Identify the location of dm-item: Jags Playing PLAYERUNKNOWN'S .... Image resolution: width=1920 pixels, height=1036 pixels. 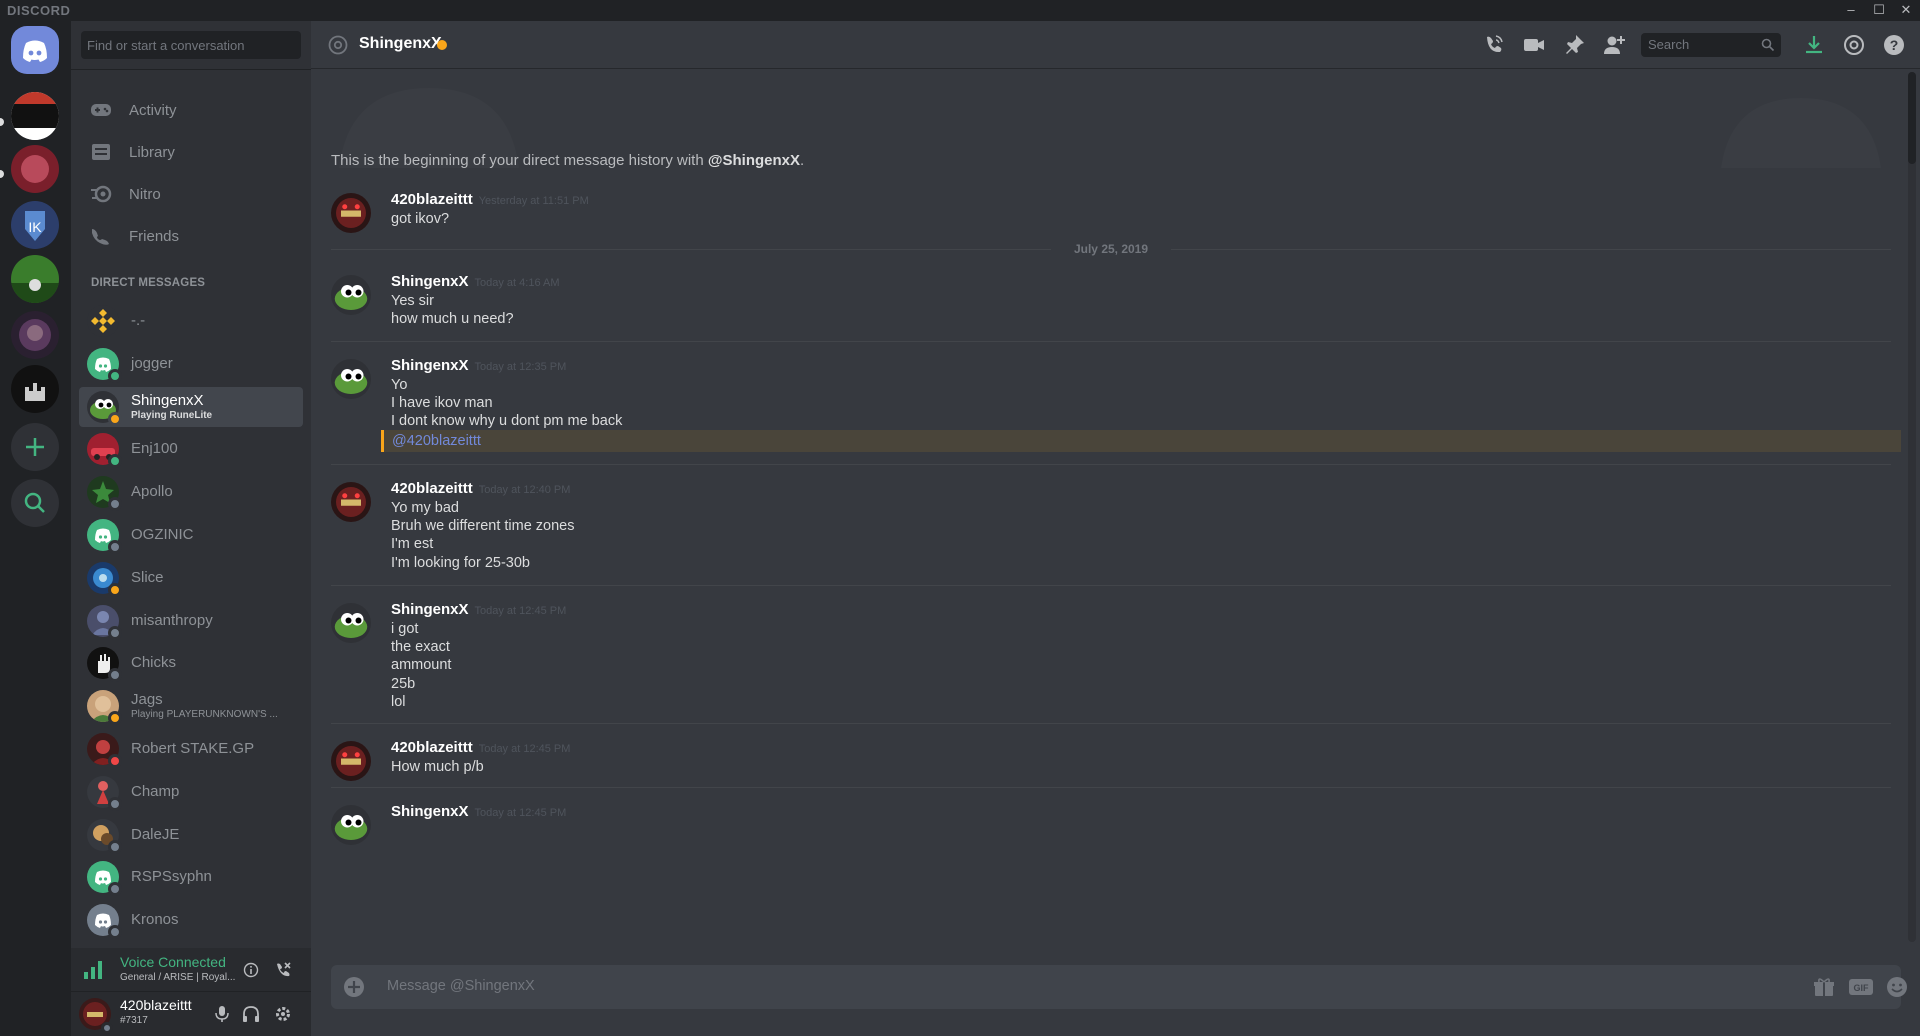
(191, 706).